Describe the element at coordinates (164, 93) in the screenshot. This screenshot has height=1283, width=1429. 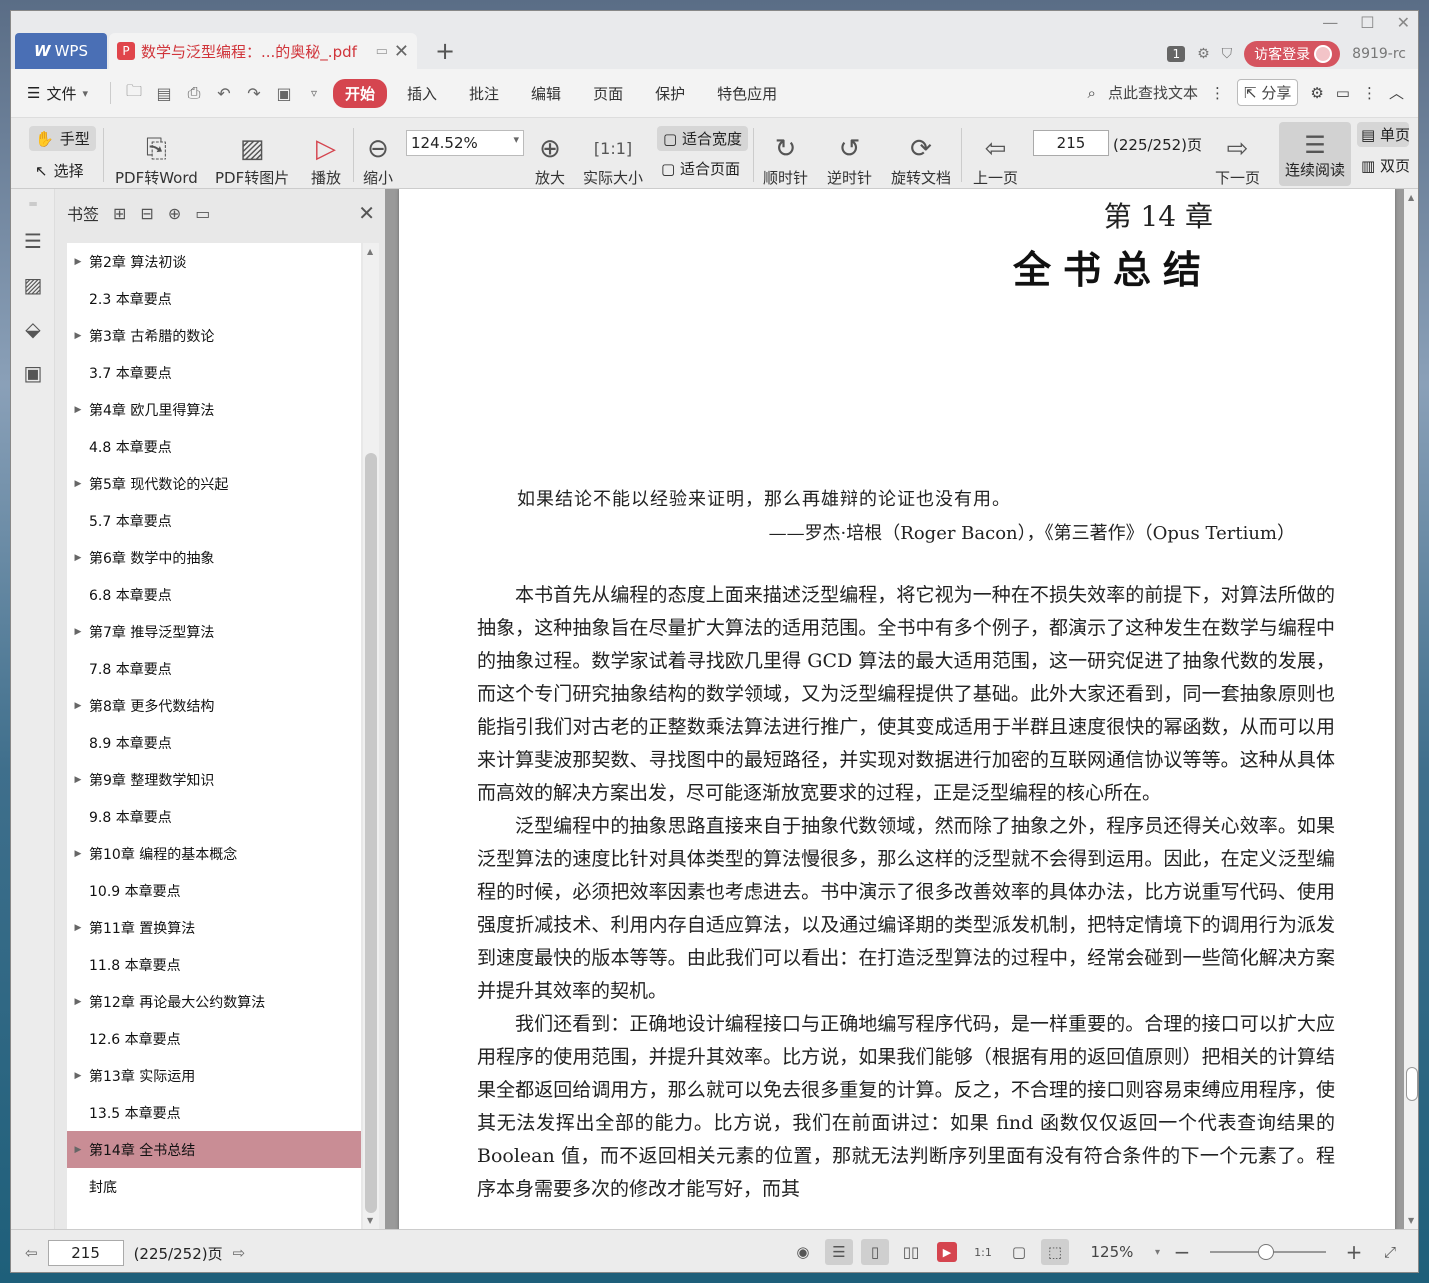
I see `save-icon: ▤` at that location.